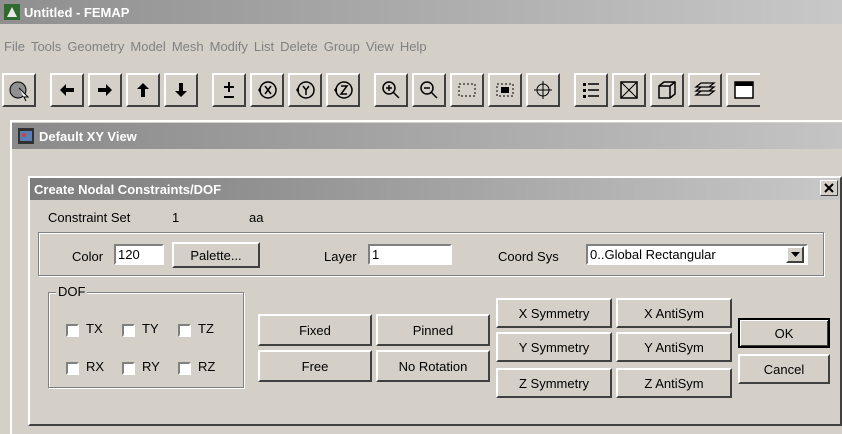  Describe the element at coordinates (232, 46) in the screenshot. I see `menu-modify: Modify` at that location.